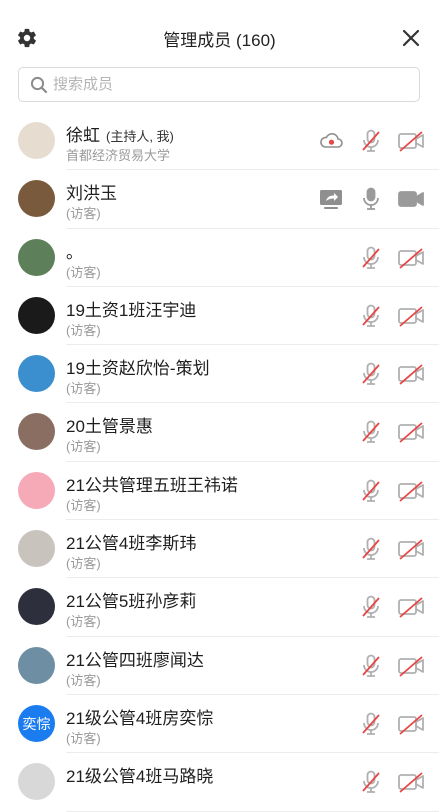 Image resolution: width=439 pixels, height=812 pixels. I want to click on member-row: 徐虹 (主持人, 我) 首都经济贸易大学, so click(219, 141).